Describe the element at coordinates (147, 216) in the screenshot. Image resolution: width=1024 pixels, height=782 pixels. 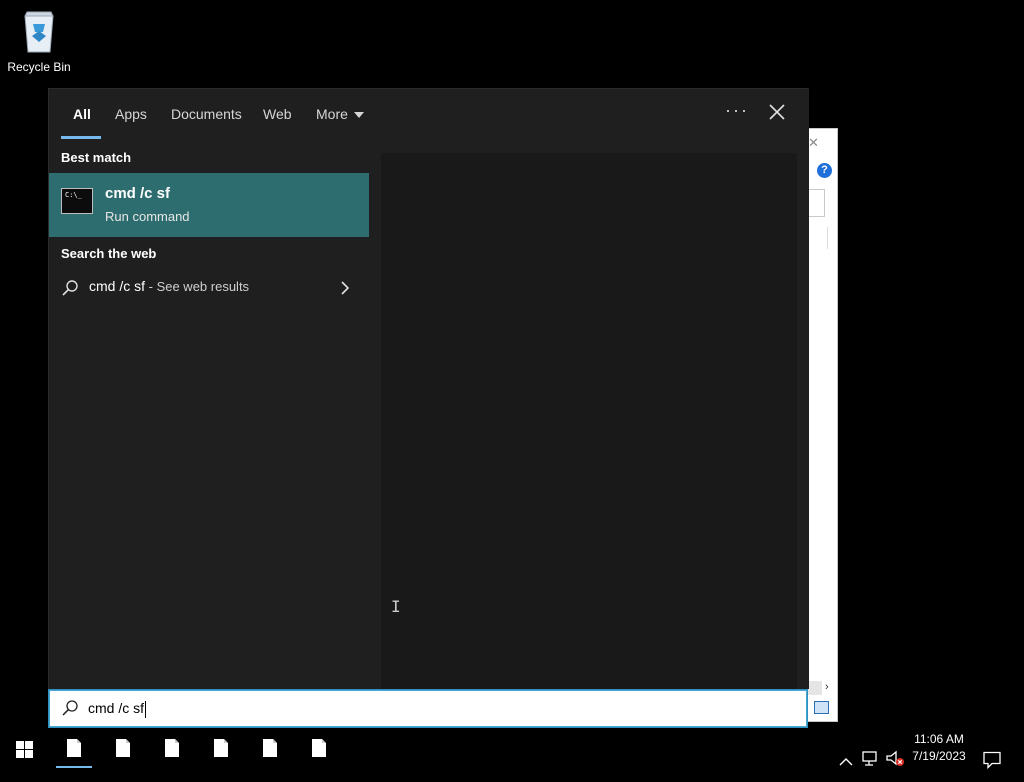
I see `best-match-subtitle: Run command` at that location.